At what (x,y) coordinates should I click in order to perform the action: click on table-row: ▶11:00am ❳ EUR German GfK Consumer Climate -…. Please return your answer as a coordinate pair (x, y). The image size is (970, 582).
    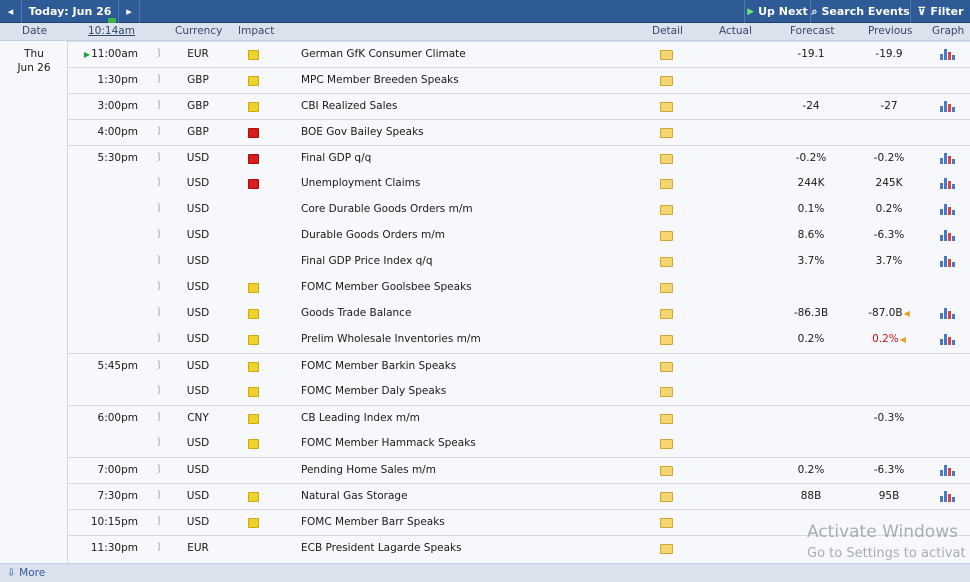
    Looking at the image, I should click on (519, 54).